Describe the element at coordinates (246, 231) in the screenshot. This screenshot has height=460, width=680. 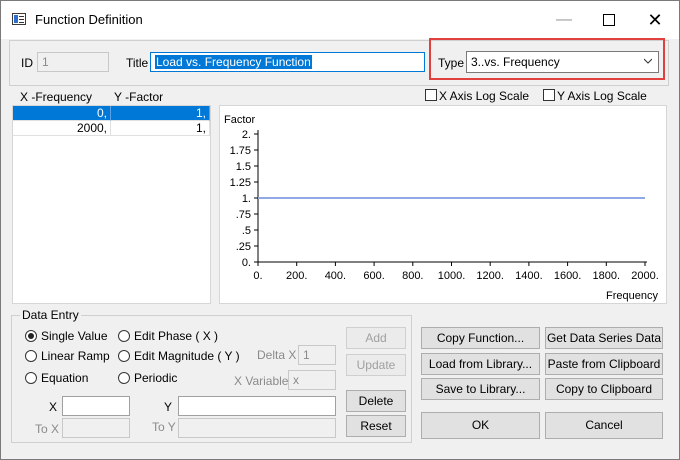
I see `y-tick-label: .5` at that location.